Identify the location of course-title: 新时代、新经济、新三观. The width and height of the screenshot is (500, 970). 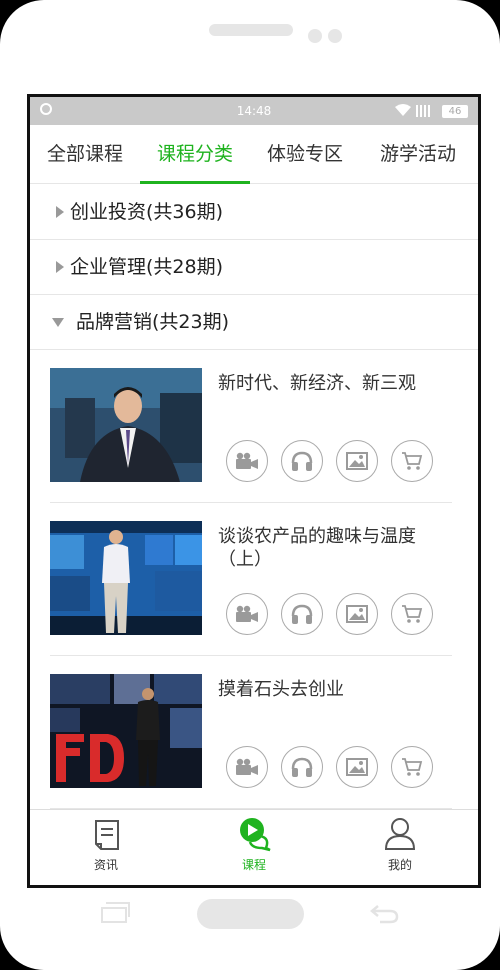
(317, 383).